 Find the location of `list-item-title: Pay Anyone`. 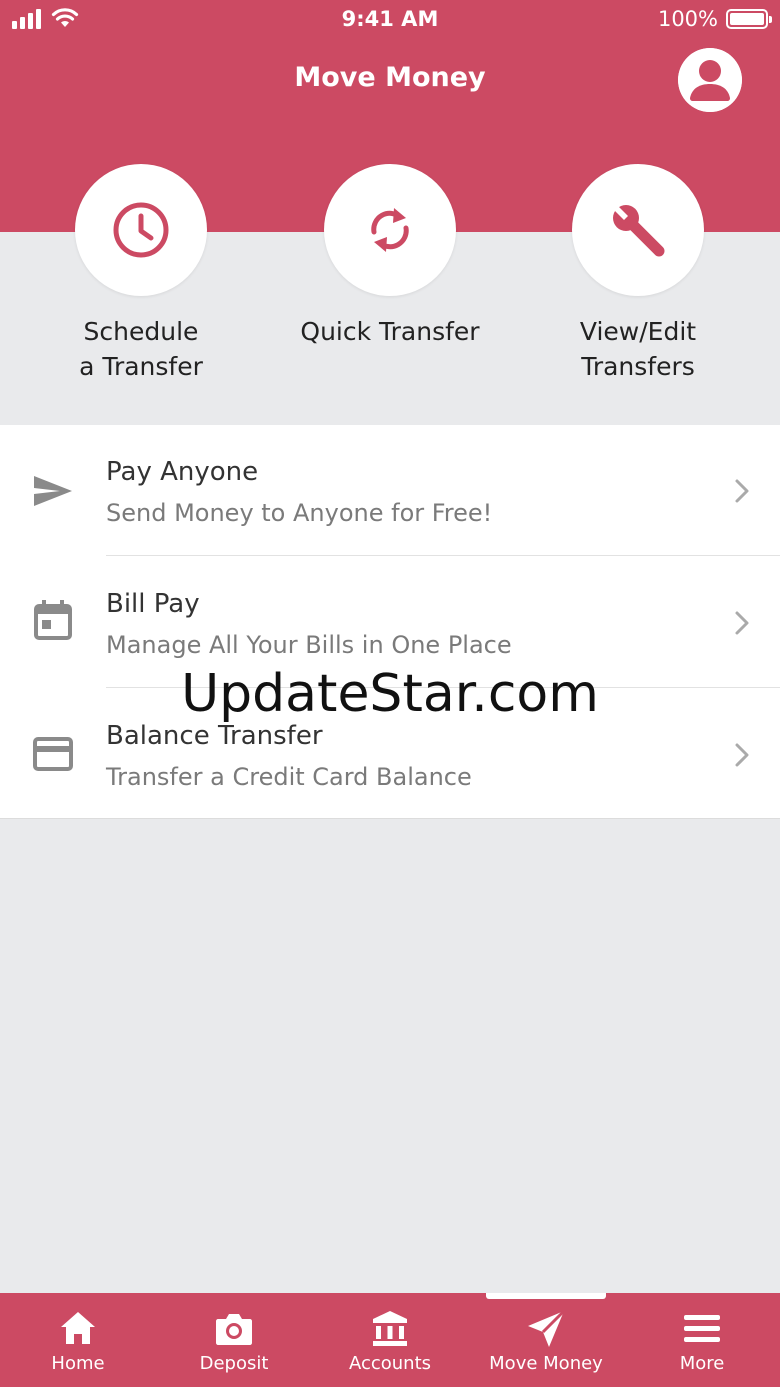

list-item-title: Pay Anyone is located at coordinates (182, 472).